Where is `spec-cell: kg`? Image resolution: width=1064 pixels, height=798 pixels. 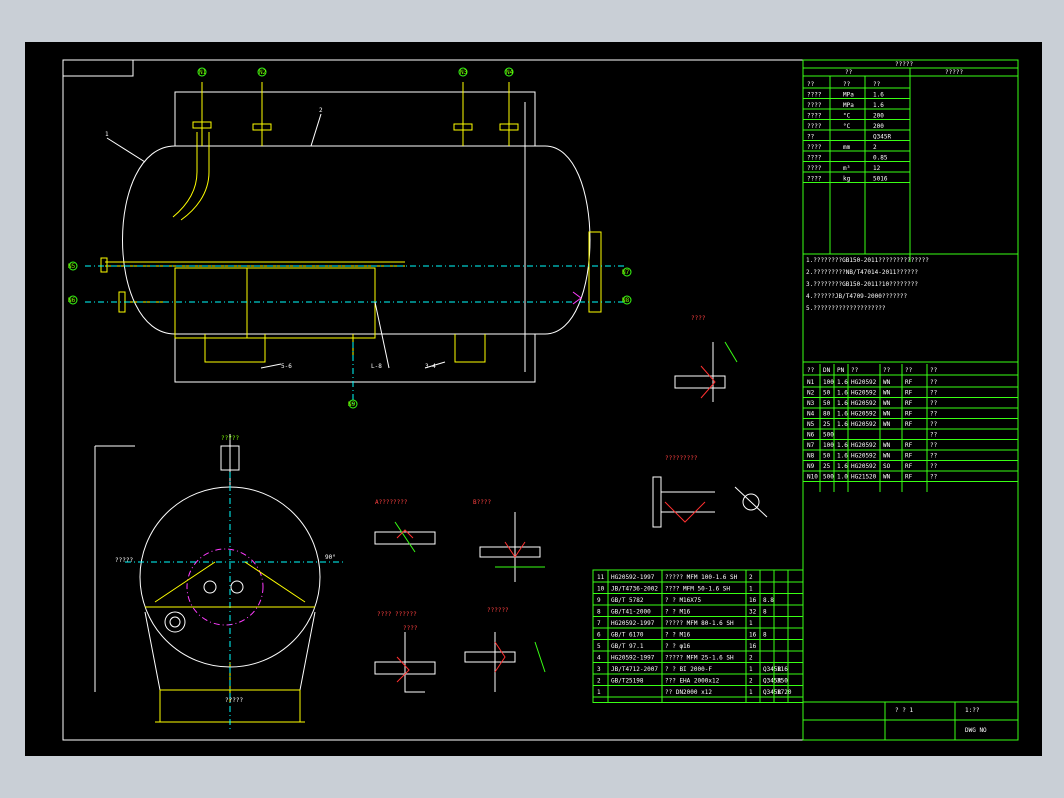 spec-cell: kg is located at coordinates (847, 179).